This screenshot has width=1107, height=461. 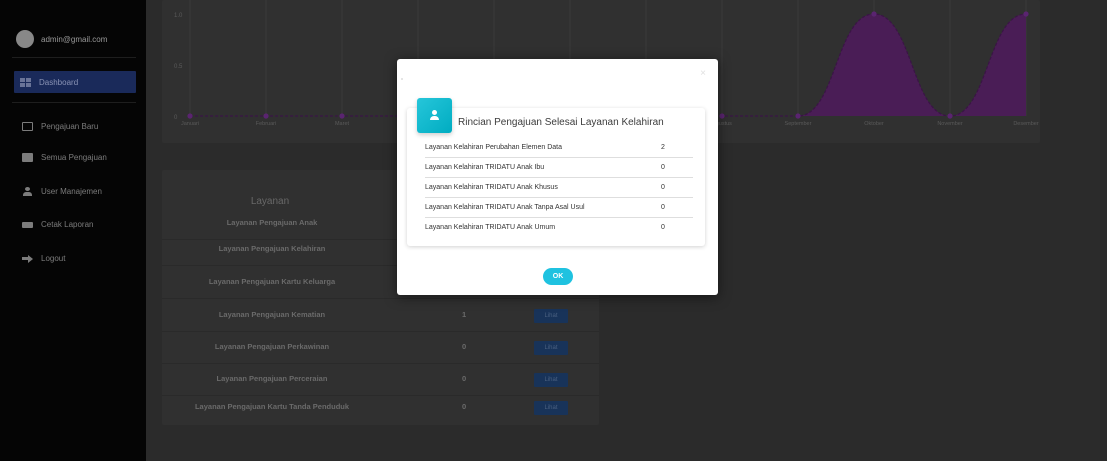 I want to click on user-email: admin@gmail.com, so click(x=74, y=39).